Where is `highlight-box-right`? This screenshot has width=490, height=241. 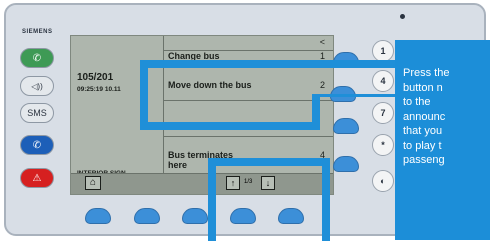
highlight-box-right is located at coordinates (326, 199).